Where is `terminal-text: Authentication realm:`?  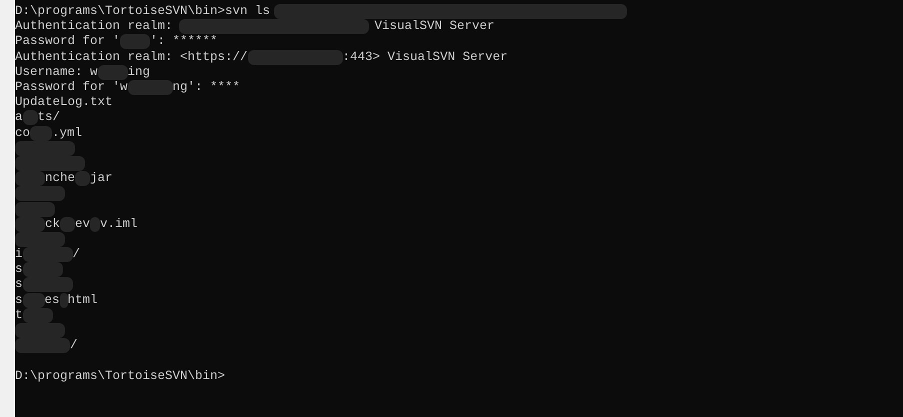 terminal-text: Authentication realm: is located at coordinates (94, 26).